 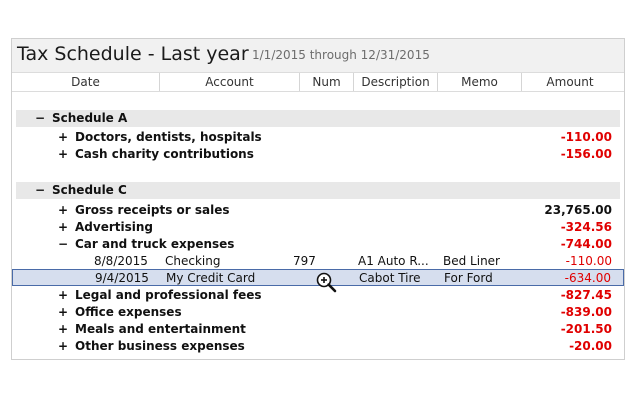 What do you see at coordinates (390, 278) in the screenshot?
I see `transaction-description: Cabot Tire` at bounding box center [390, 278].